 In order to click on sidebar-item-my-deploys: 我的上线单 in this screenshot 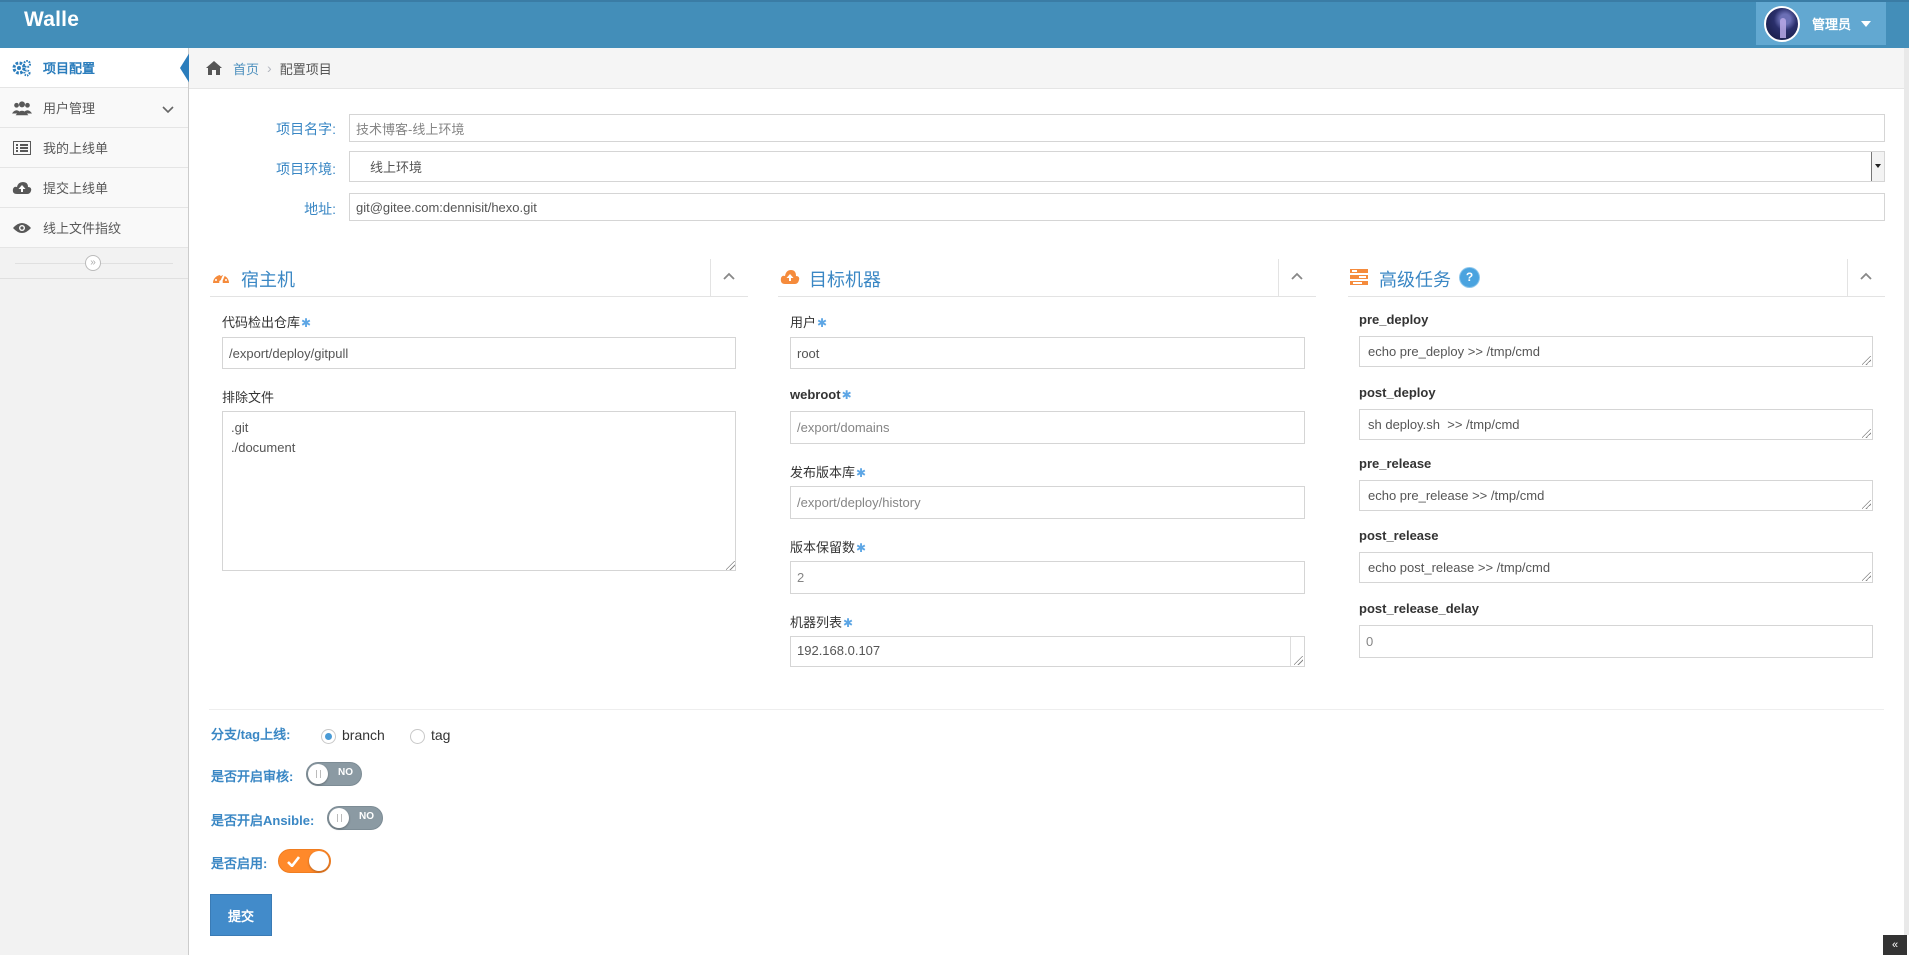, I will do `click(94, 148)`.